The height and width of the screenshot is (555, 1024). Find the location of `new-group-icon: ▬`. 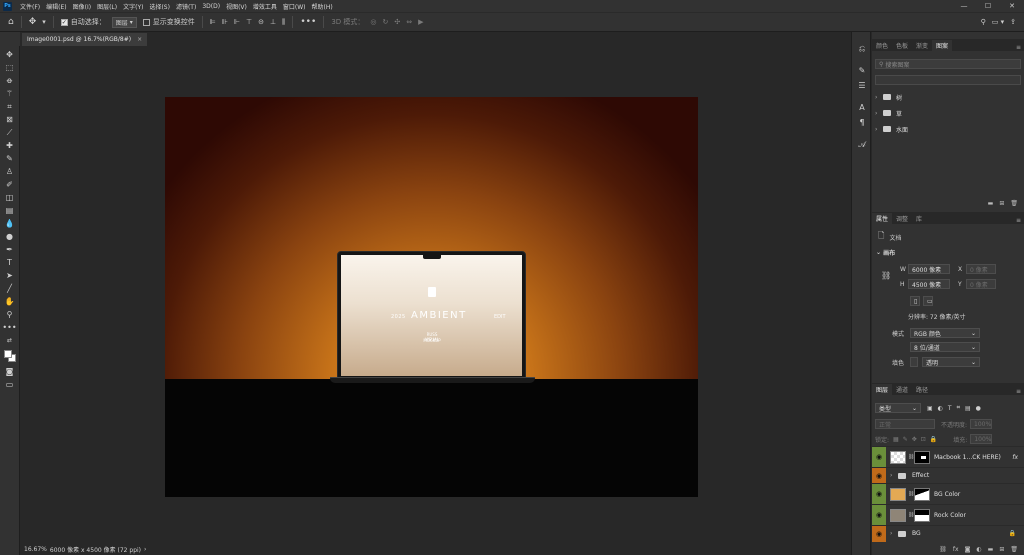

new-group-icon: ▬ is located at coordinates (991, 203).